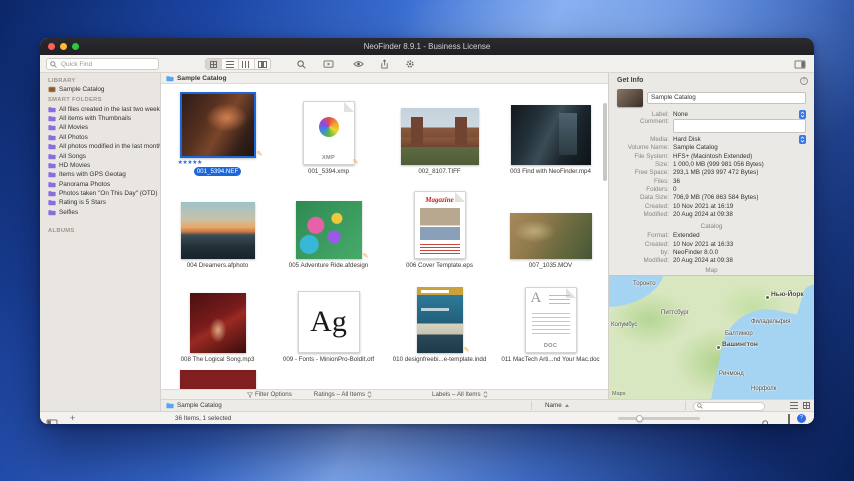 Image resolution: width=854 pixels, height=481 pixels. Describe the element at coordinates (217, 323) in the screenshot. I see `album-art-thumbnail` at that location.